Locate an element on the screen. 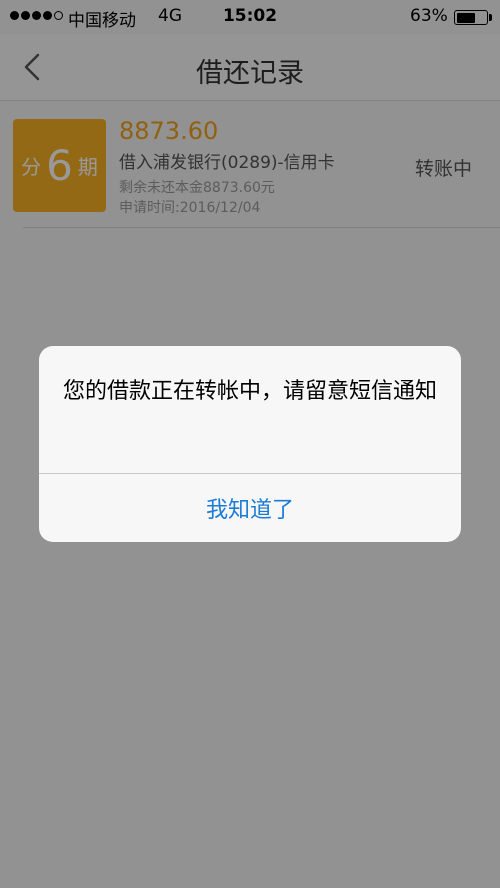  confirm-button: 我知道了 is located at coordinates (250, 508).